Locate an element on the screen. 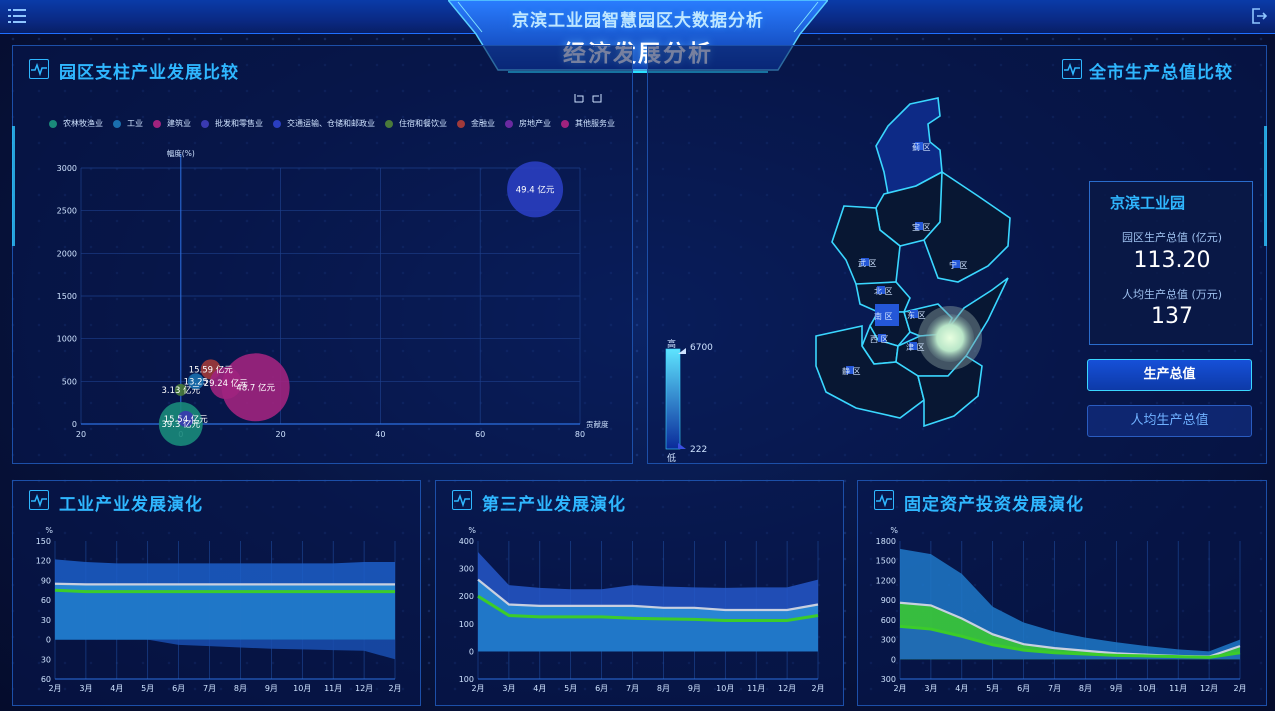 Image resolution: width=1275 pixels, height=711 pixels. bubble-label: 15.54 亿元 is located at coordinates (186, 419).